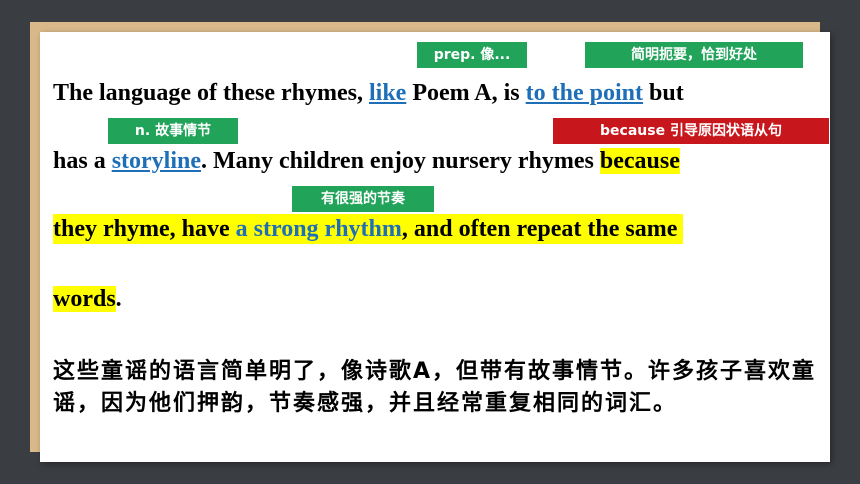 Image resolution: width=860 pixels, height=484 pixels. What do you see at coordinates (691, 131) in the screenshot?
I see `tag-because: because 引导原因状语从句` at bounding box center [691, 131].